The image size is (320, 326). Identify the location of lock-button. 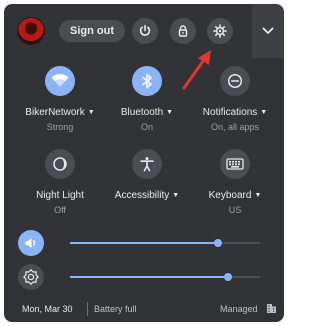
(183, 31).